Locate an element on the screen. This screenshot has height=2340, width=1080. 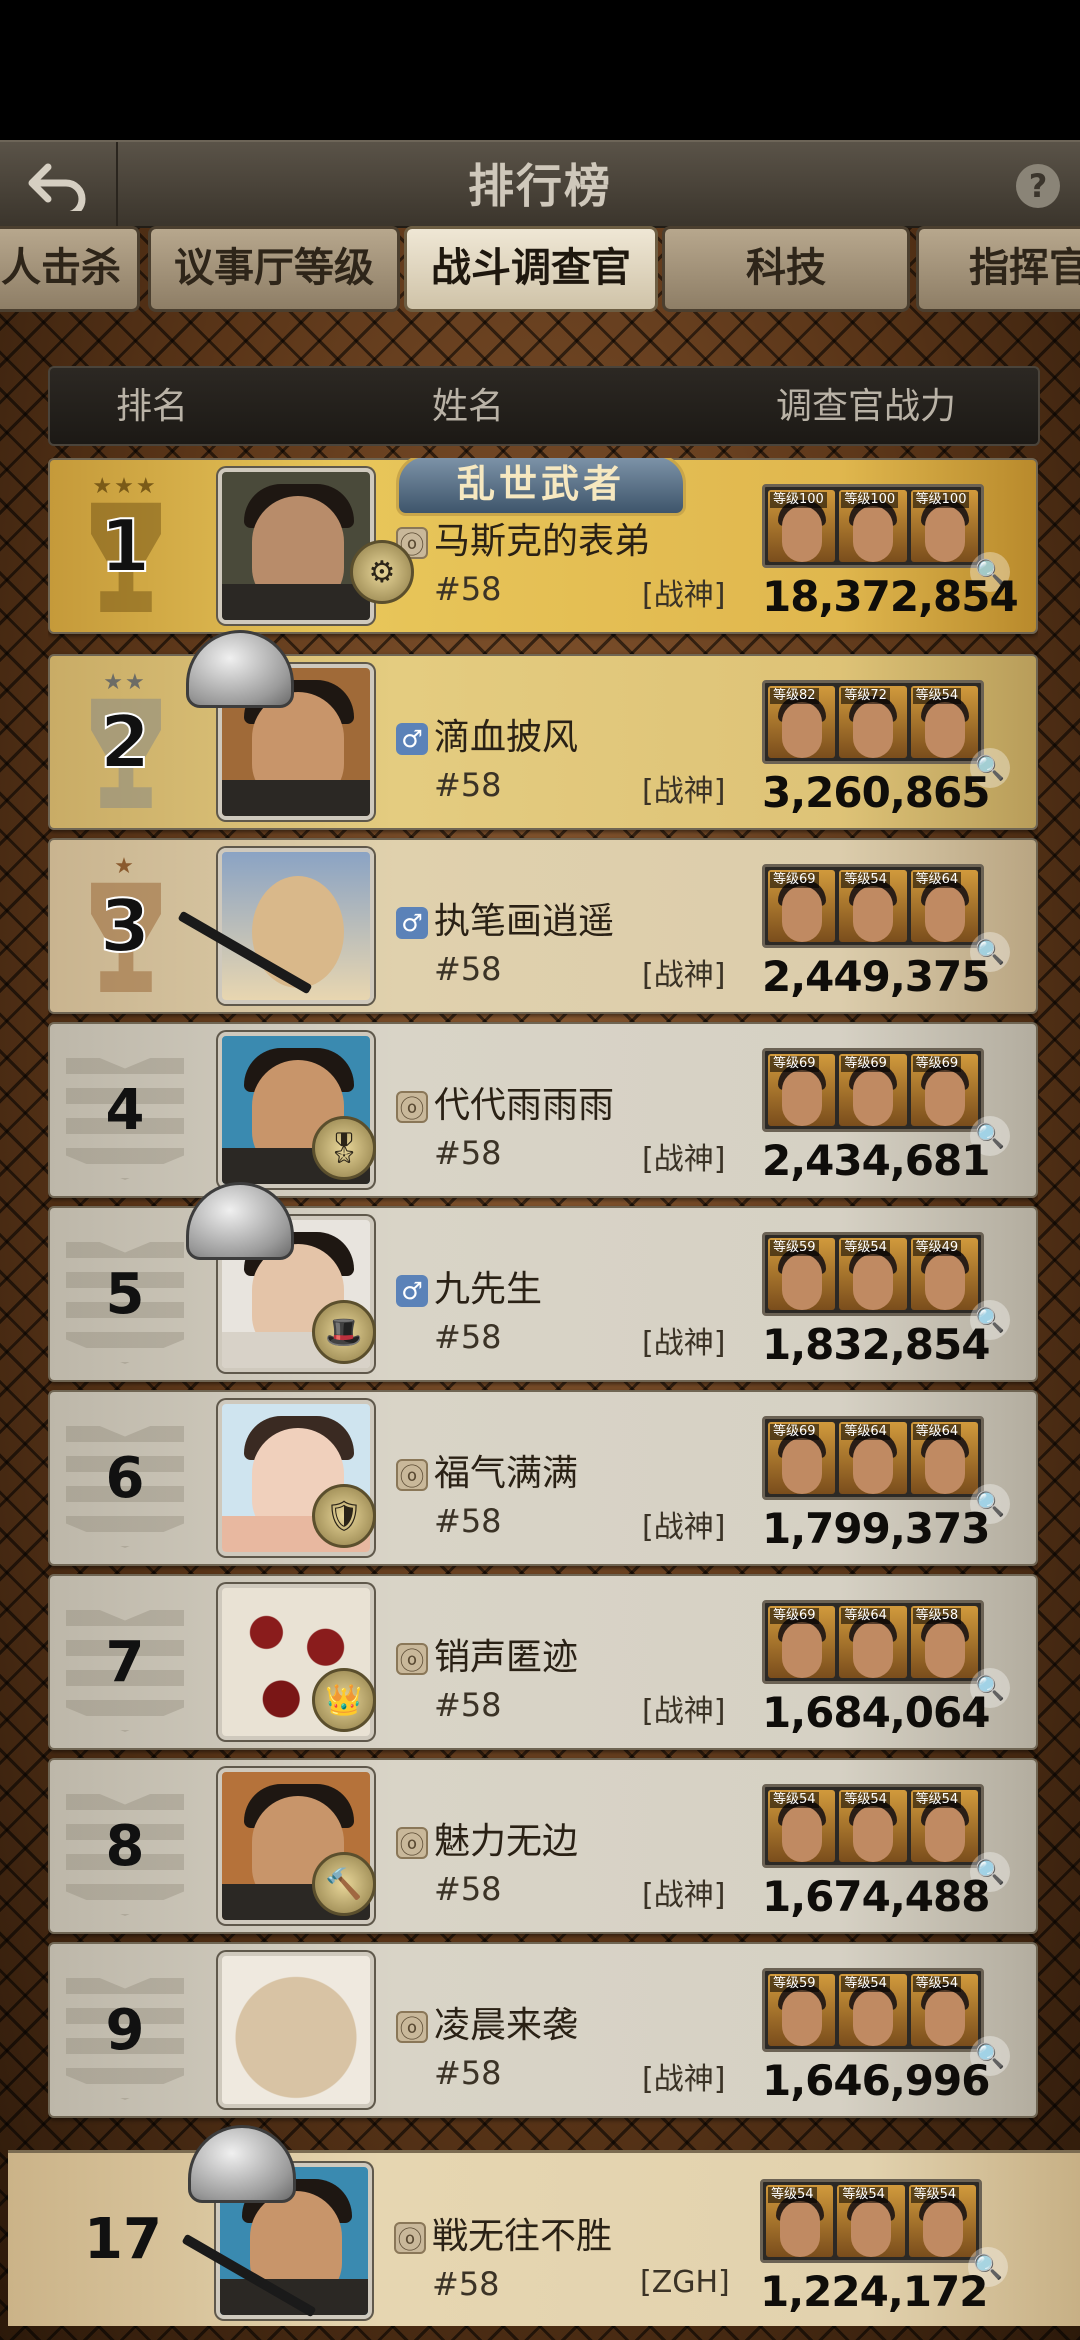
hero-lineup: 等级69 等级64 等级58 is located at coordinates (873, 1642).